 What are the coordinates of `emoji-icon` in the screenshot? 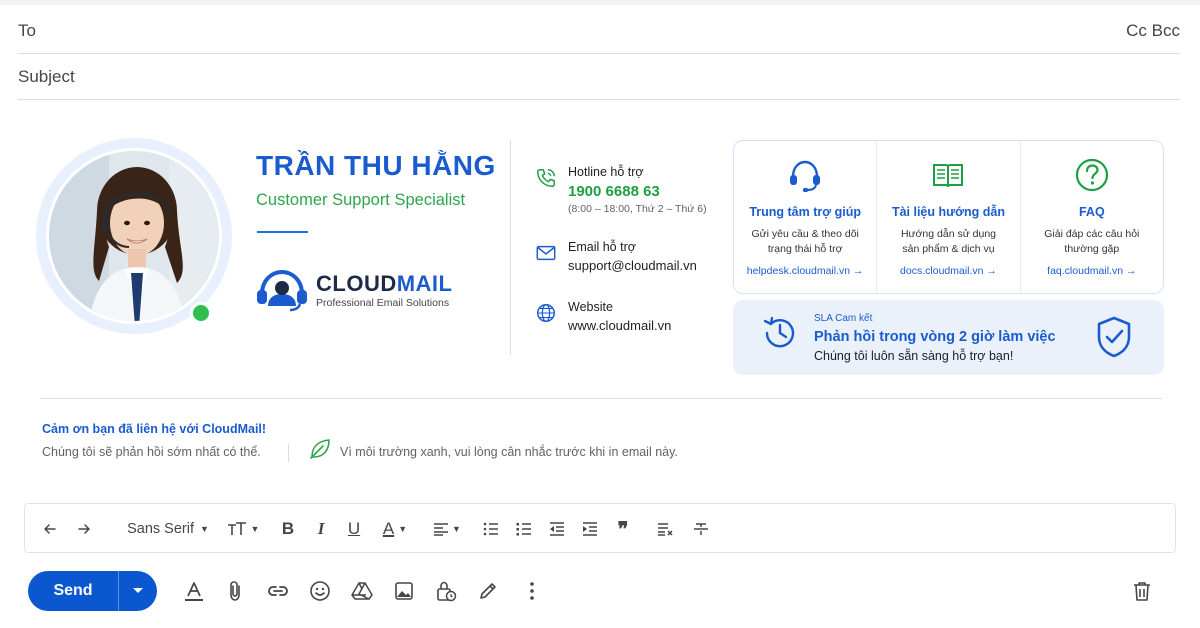 It's located at (320, 591).